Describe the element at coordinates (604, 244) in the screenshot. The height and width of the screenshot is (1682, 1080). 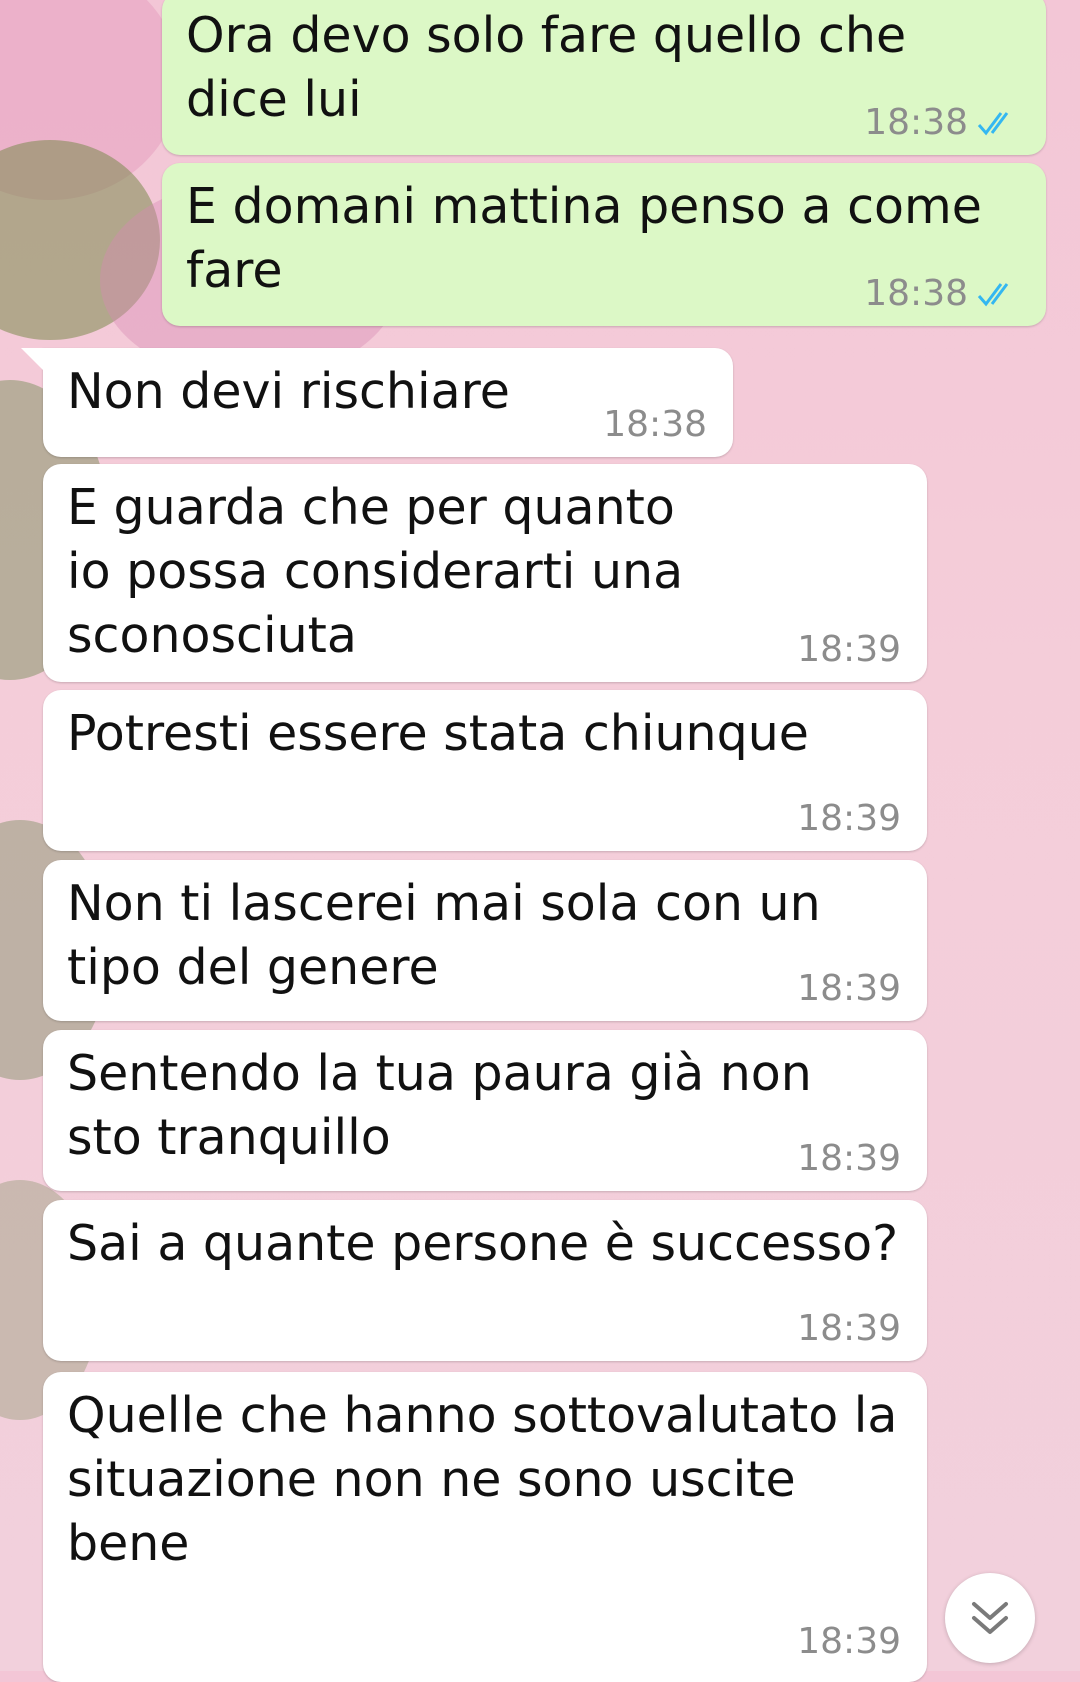
I see `message-bubble-outgoing: E domani mattina penso a come fare 18:38` at that location.